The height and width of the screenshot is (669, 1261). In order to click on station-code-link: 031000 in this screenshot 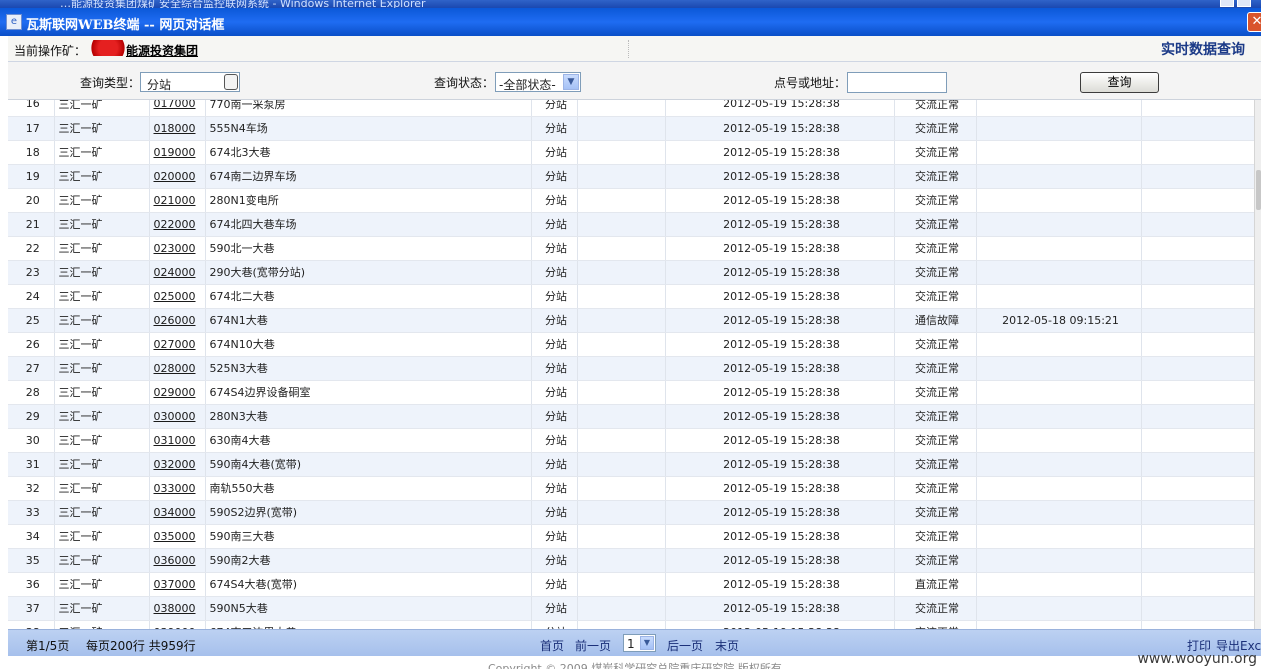, I will do `click(175, 440)`.